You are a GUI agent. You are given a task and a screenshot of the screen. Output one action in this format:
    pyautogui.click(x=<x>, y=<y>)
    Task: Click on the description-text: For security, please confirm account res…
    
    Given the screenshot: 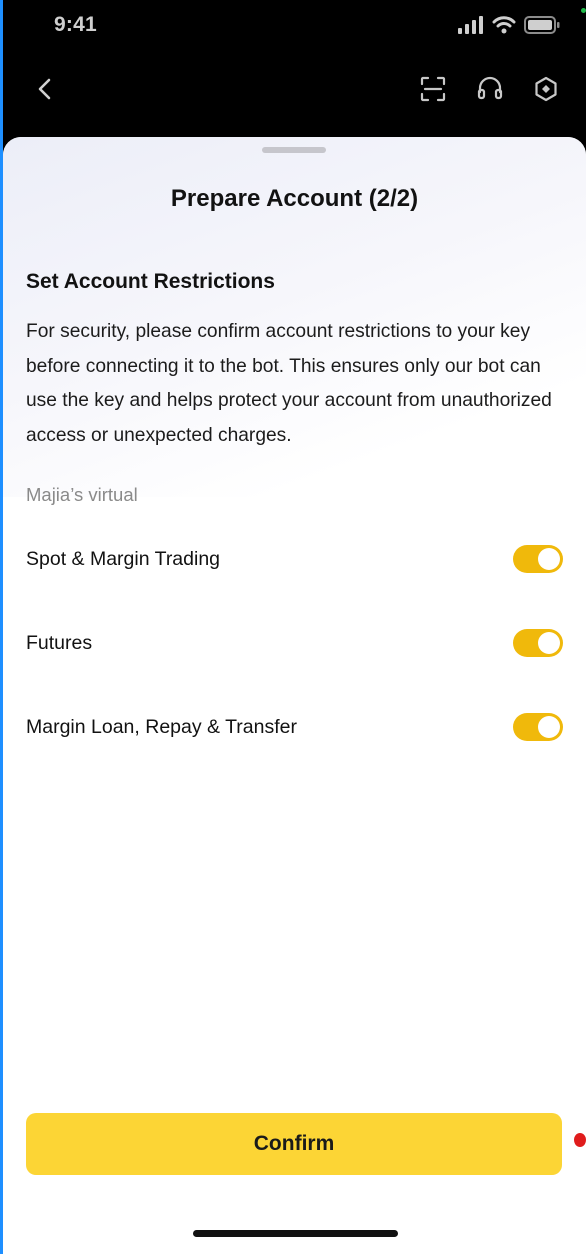 What is the action you would take?
    pyautogui.click(x=289, y=383)
    